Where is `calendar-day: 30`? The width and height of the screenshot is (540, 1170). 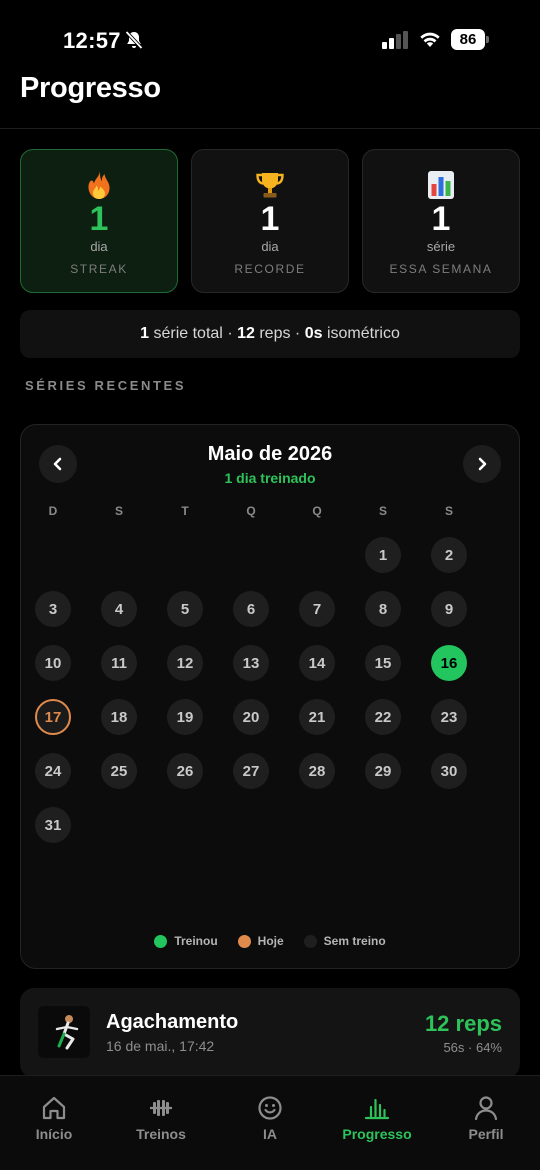
calendar-day: 30 is located at coordinates (449, 771).